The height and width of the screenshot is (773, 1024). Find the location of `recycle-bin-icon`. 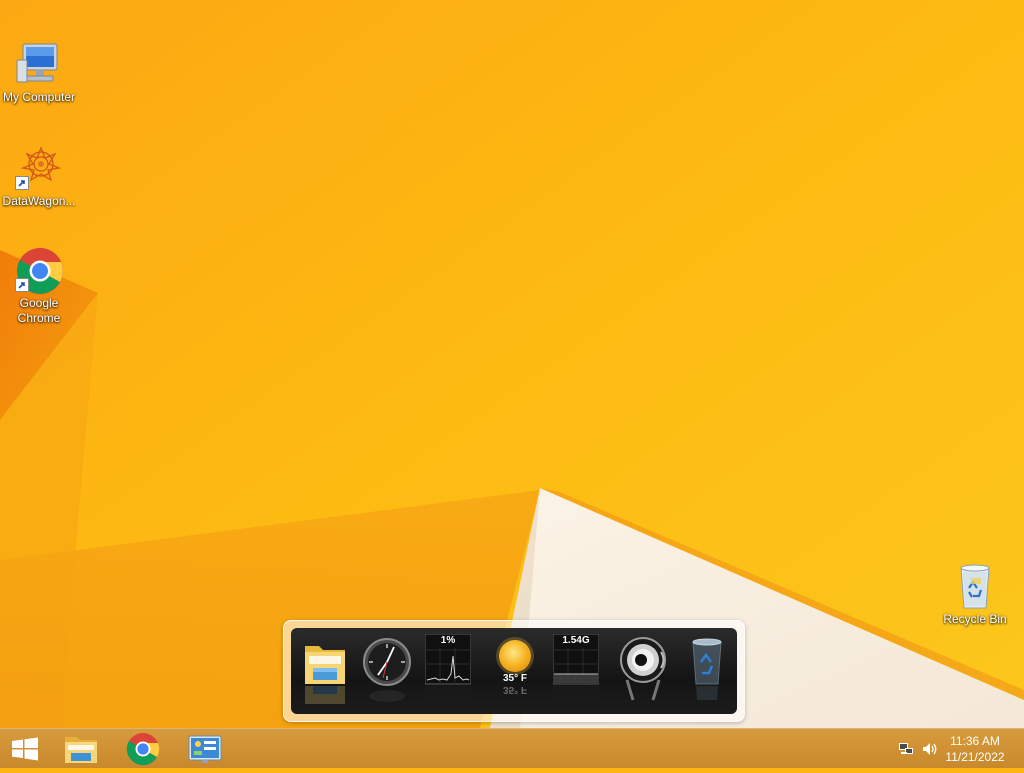

recycle-bin-icon is located at coordinates (975, 586).